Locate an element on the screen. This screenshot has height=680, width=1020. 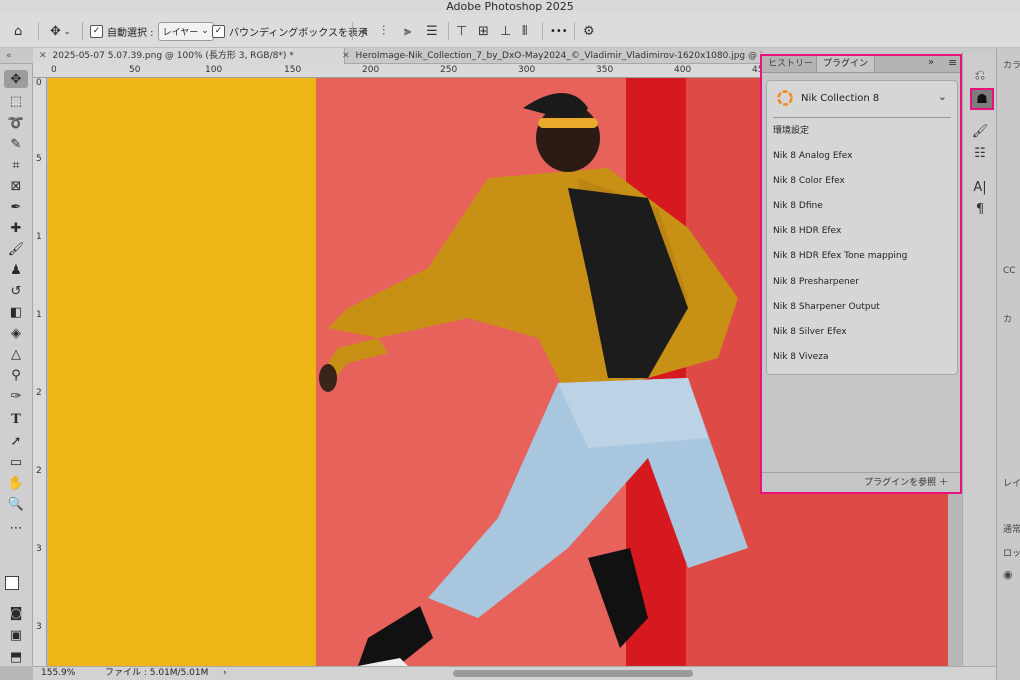
quick-select-tool-icon: ✎ is located at coordinates (16, 144).